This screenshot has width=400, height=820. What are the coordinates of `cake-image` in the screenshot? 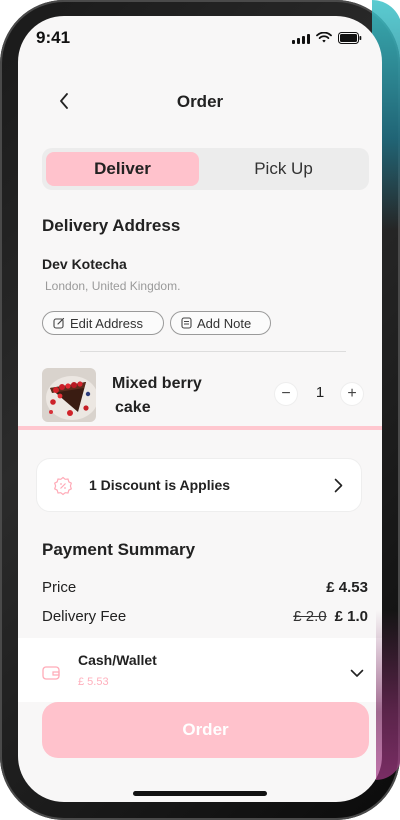 It's located at (69, 395).